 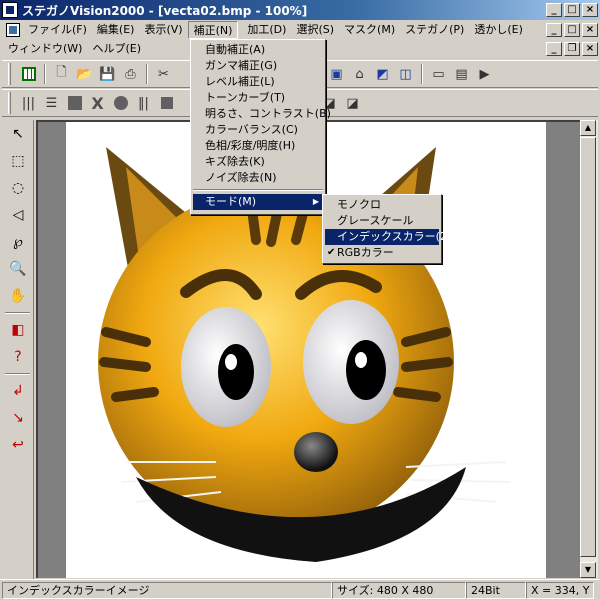 What do you see at coordinates (590, 10) in the screenshot?
I see `close-button: ×` at bounding box center [590, 10].